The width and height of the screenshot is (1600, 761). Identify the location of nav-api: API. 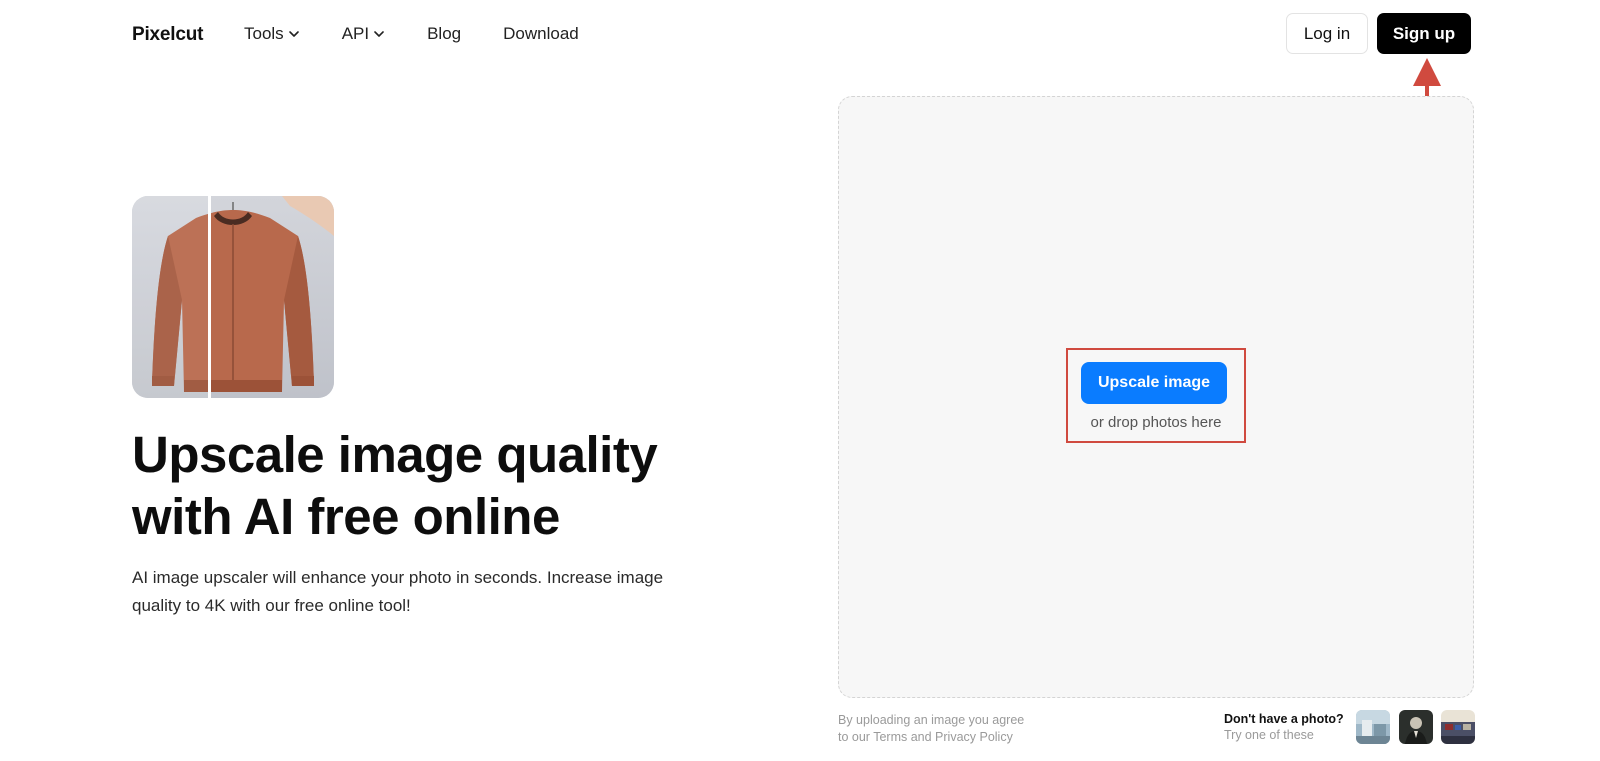
(363, 34).